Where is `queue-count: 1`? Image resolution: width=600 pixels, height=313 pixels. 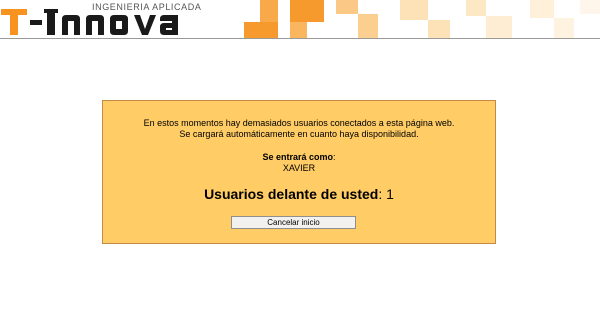 queue-count: 1 is located at coordinates (390, 194).